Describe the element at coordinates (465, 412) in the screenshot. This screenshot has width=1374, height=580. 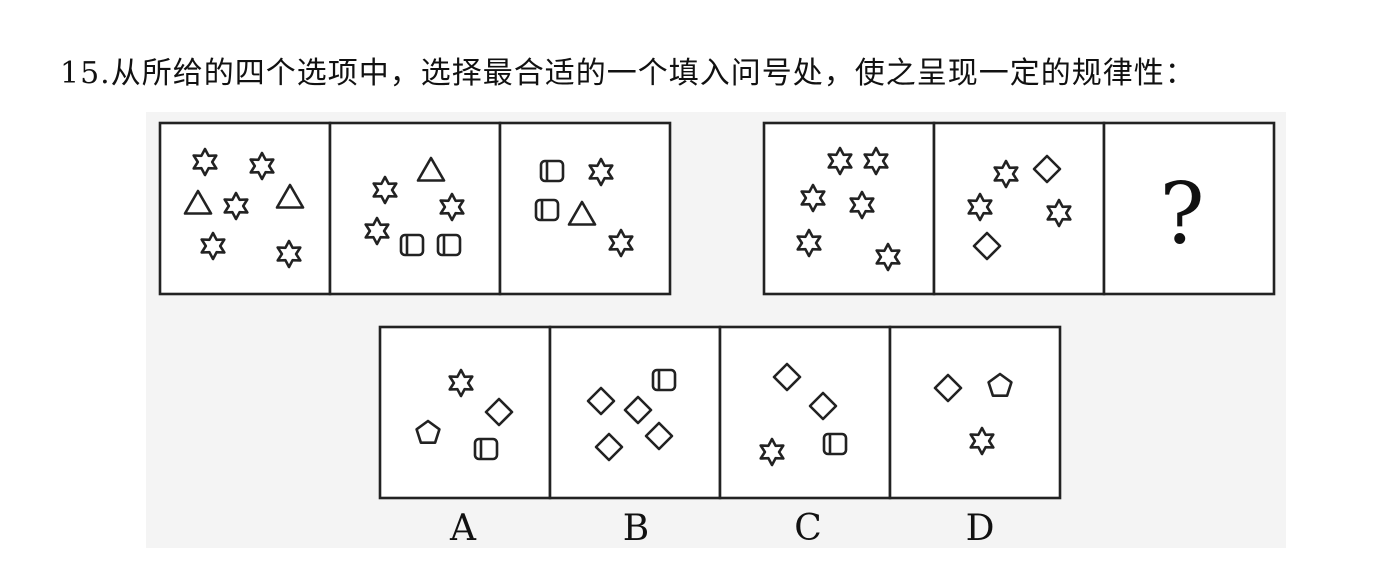
I see `option-a-panel` at that location.